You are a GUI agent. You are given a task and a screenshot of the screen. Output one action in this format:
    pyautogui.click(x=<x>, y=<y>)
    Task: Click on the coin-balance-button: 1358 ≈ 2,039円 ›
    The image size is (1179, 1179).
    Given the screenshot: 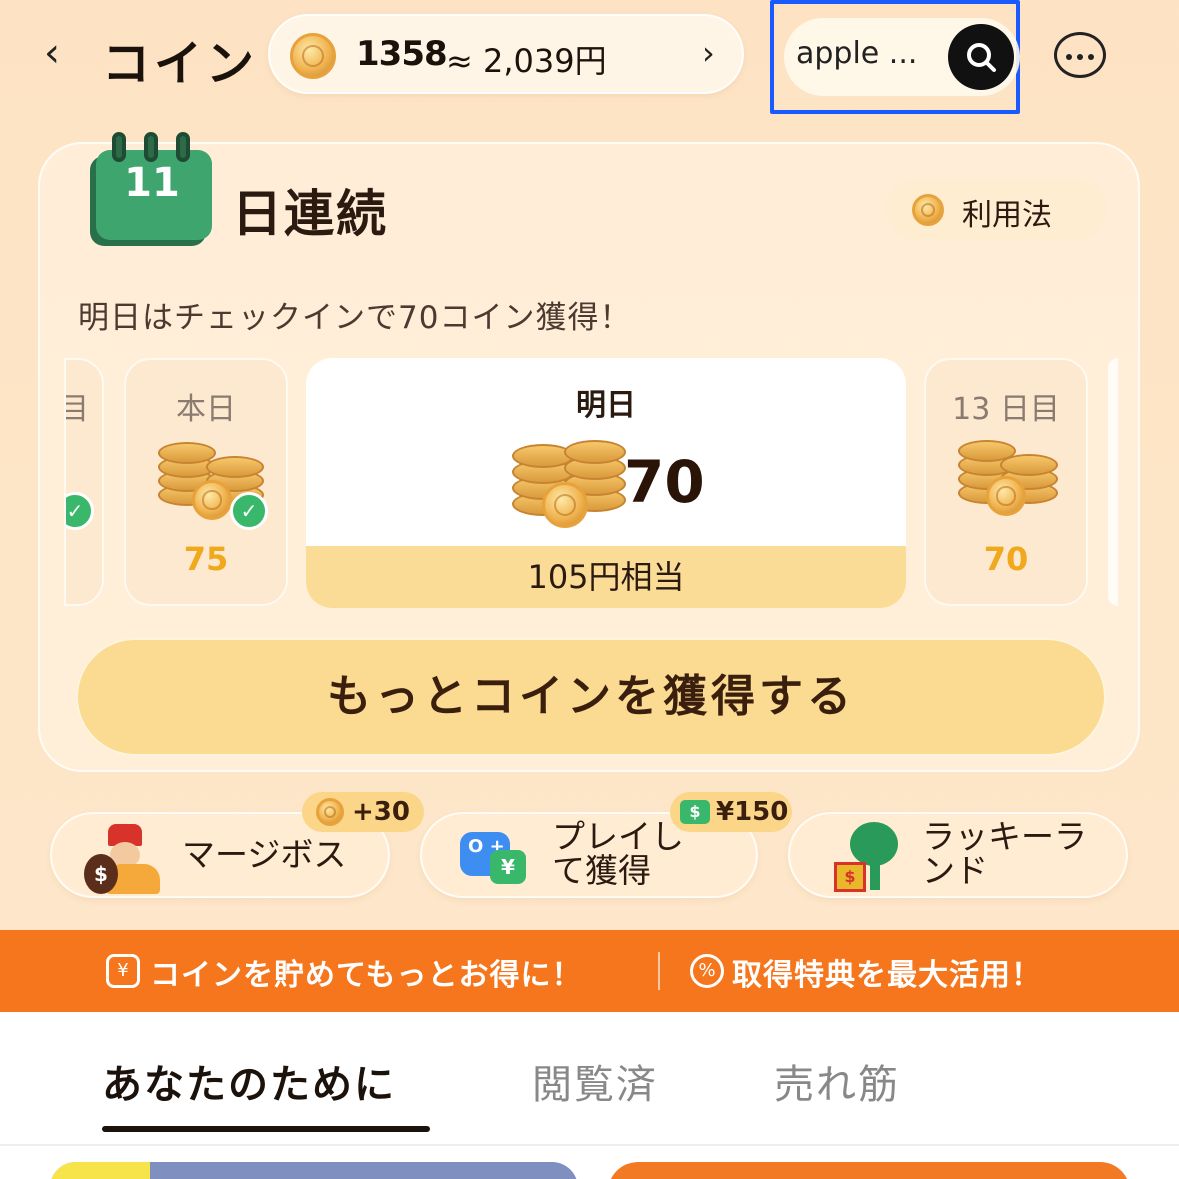 What is the action you would take?
    pyautogui.click(x=506, y=54)
    